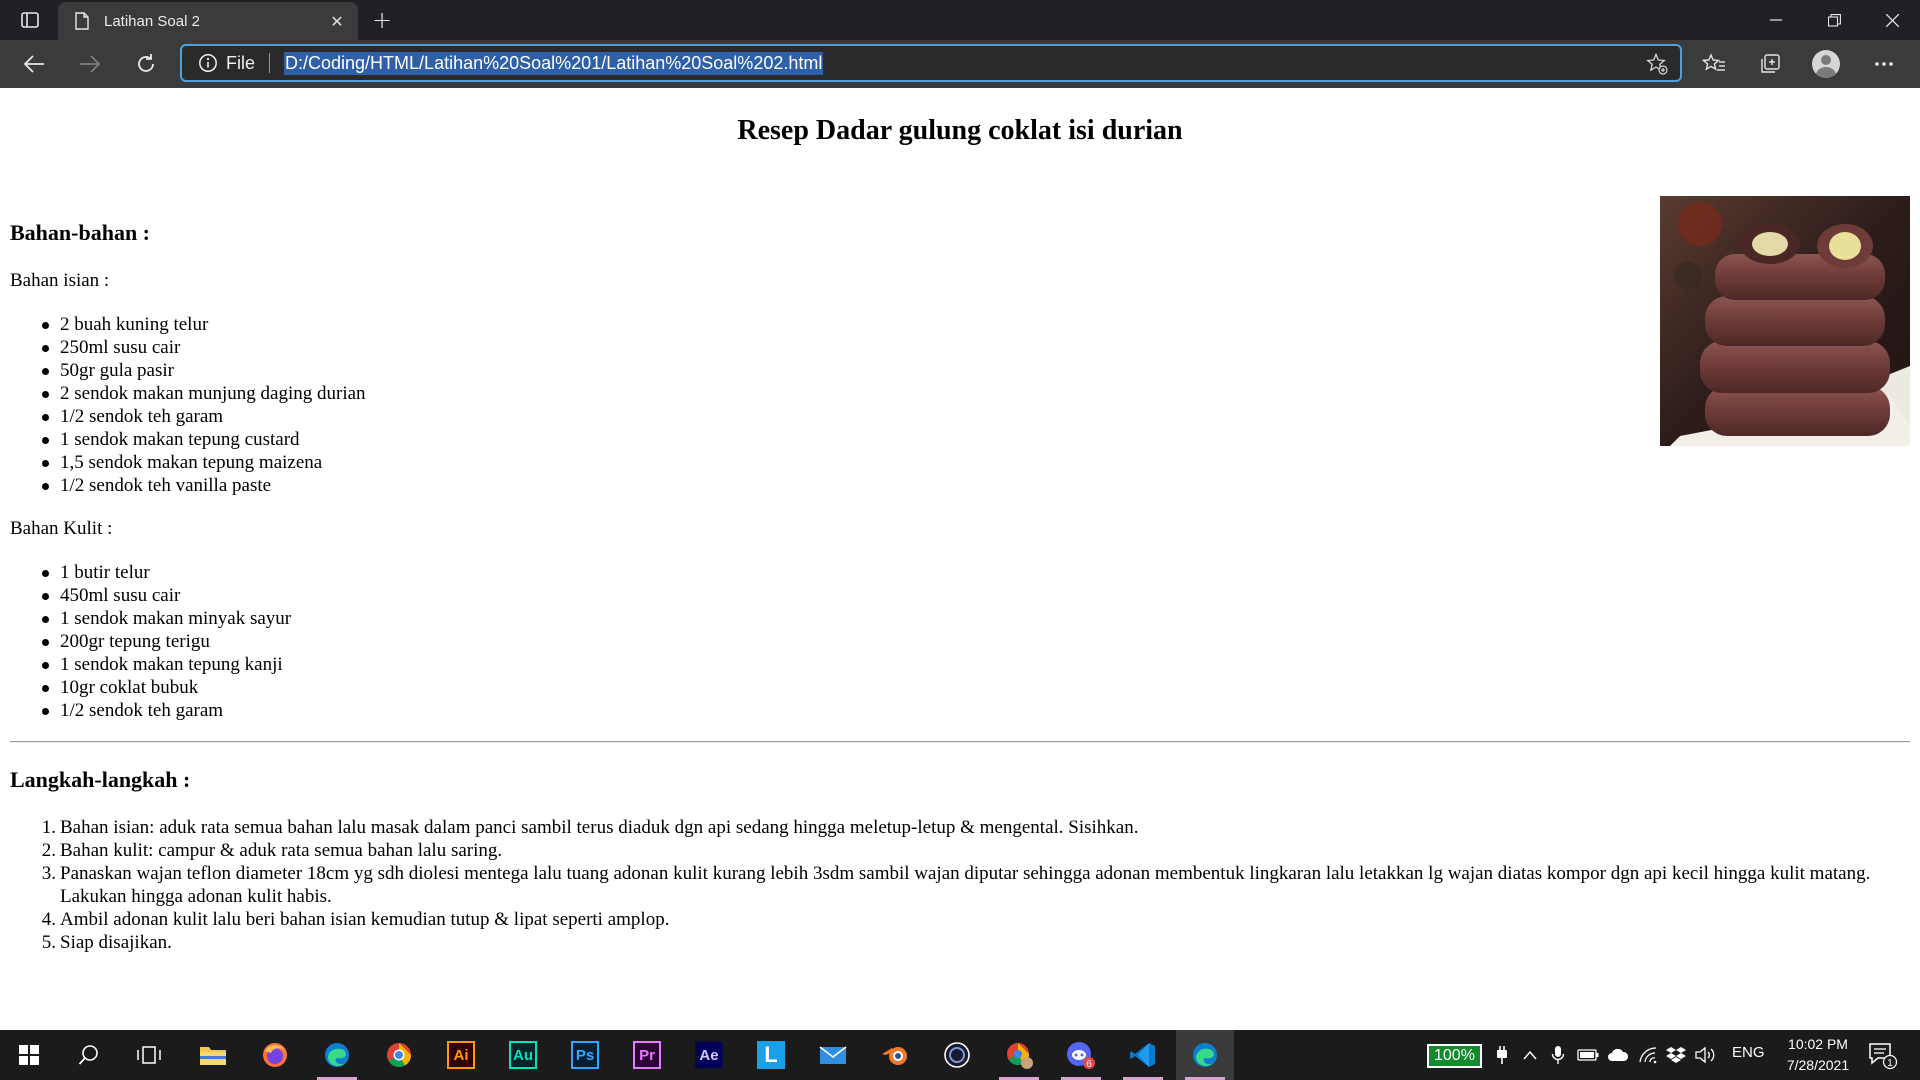 Image resolution: width=1920 pixels, height=1080 pixels. Describe the element at coordinates (213, 1055) in the screenshot. I see `file-explorer-icon` at that location.